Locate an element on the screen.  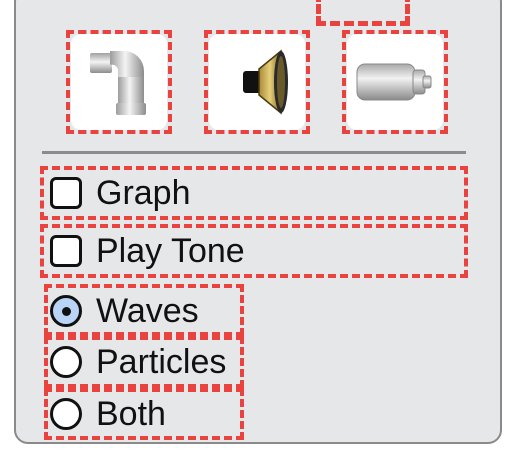
divider is located at coordinates (254, 152).